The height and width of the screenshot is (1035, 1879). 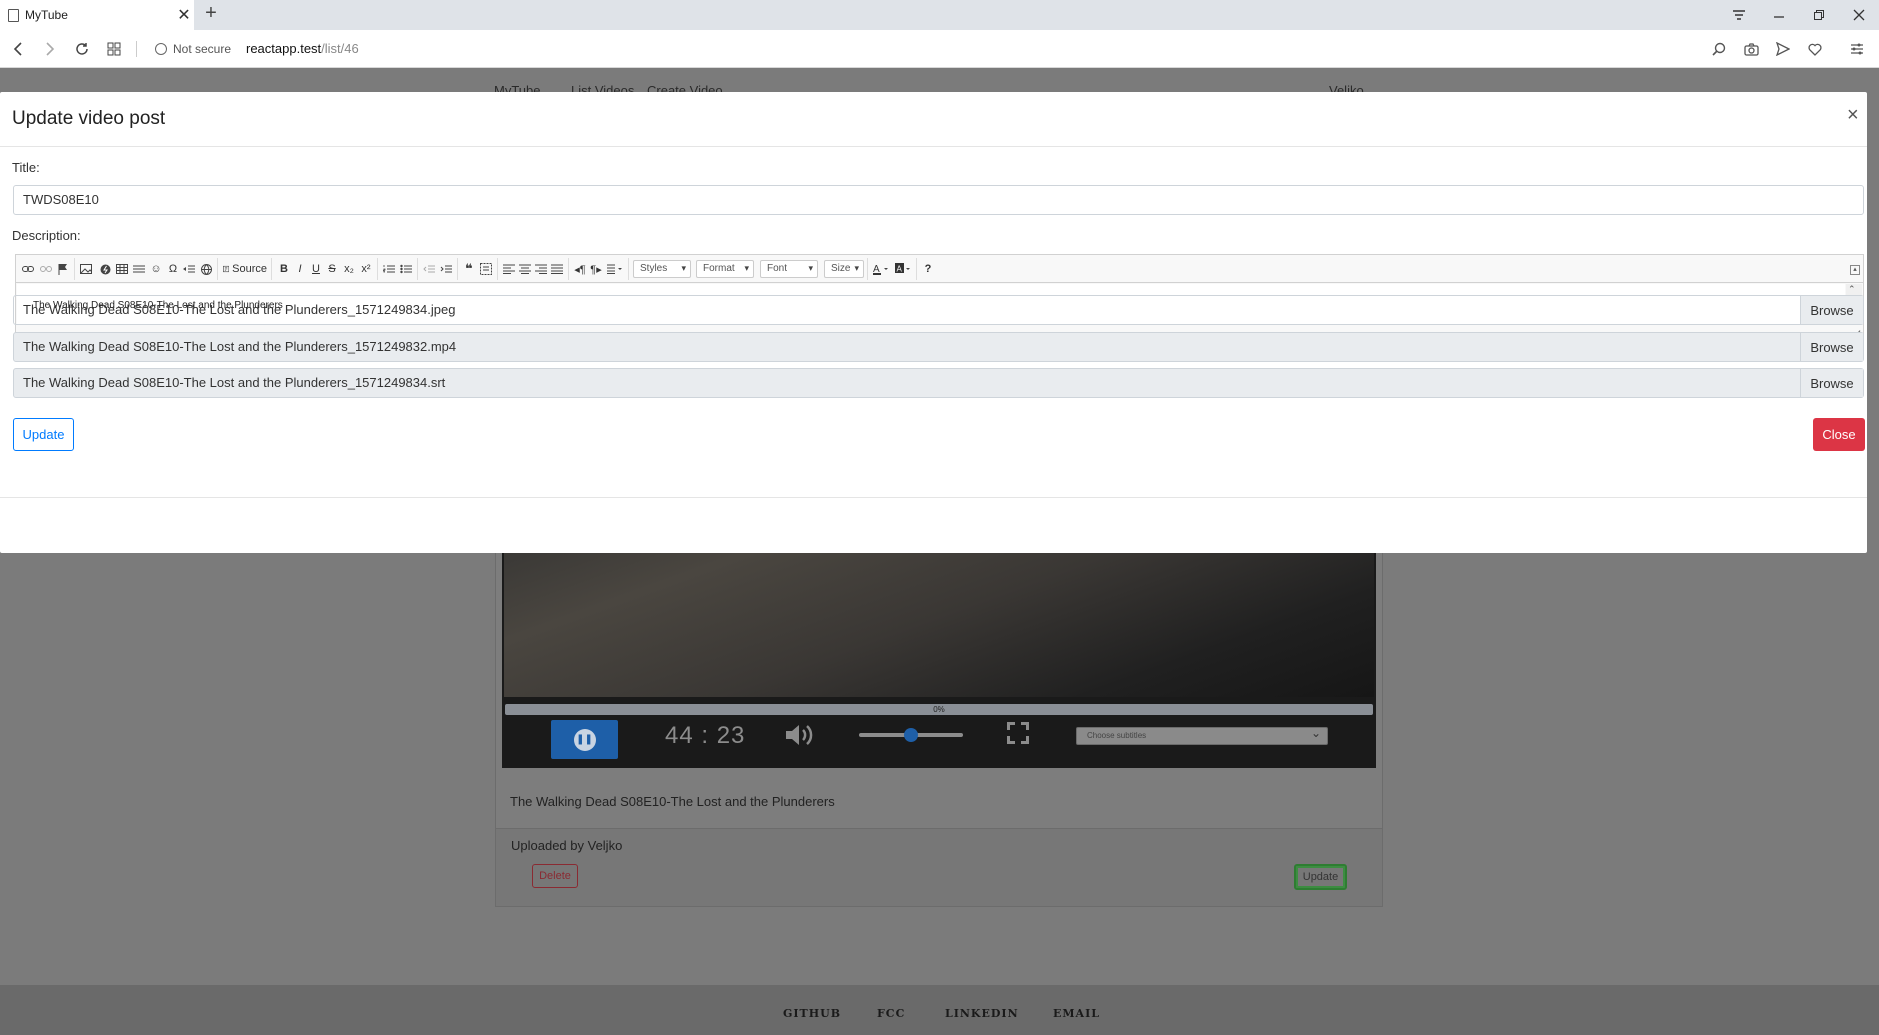 I want to click on italic-button: I, so click(x=300, y=269).